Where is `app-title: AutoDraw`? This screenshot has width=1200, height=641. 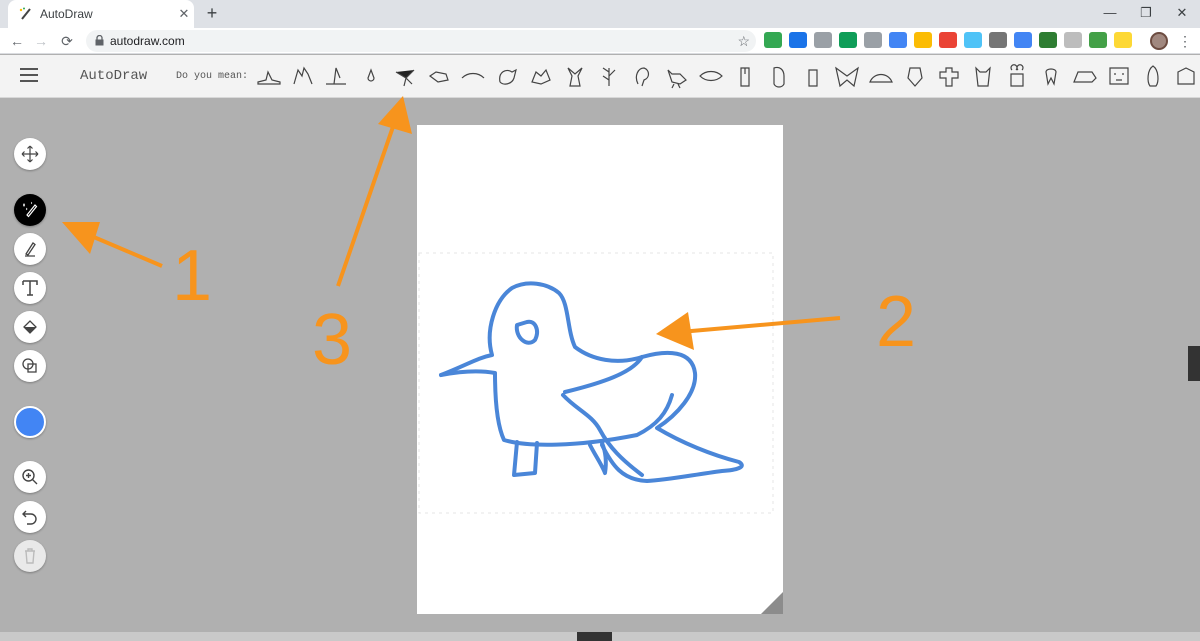 app-title: AutoDraw is located at coordinates (114, 76).